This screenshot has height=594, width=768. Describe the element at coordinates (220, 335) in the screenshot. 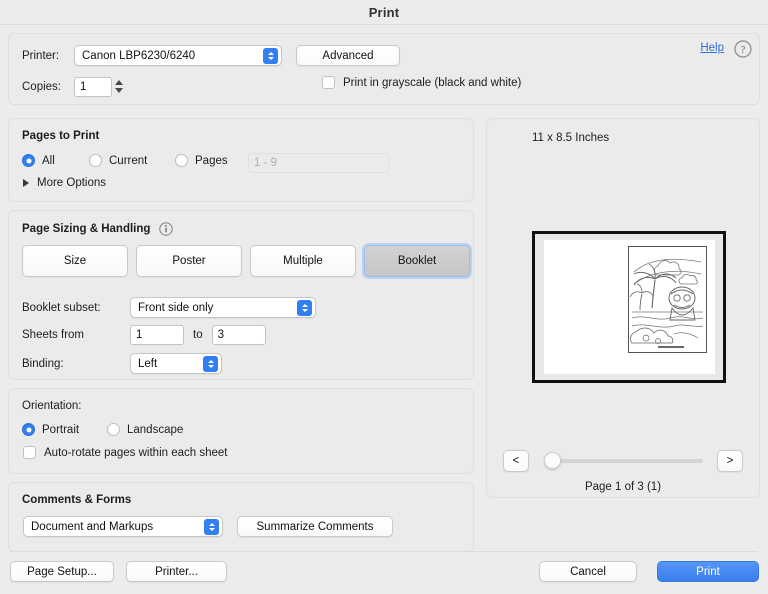

I see `sheets-to-value: 3` at that location.